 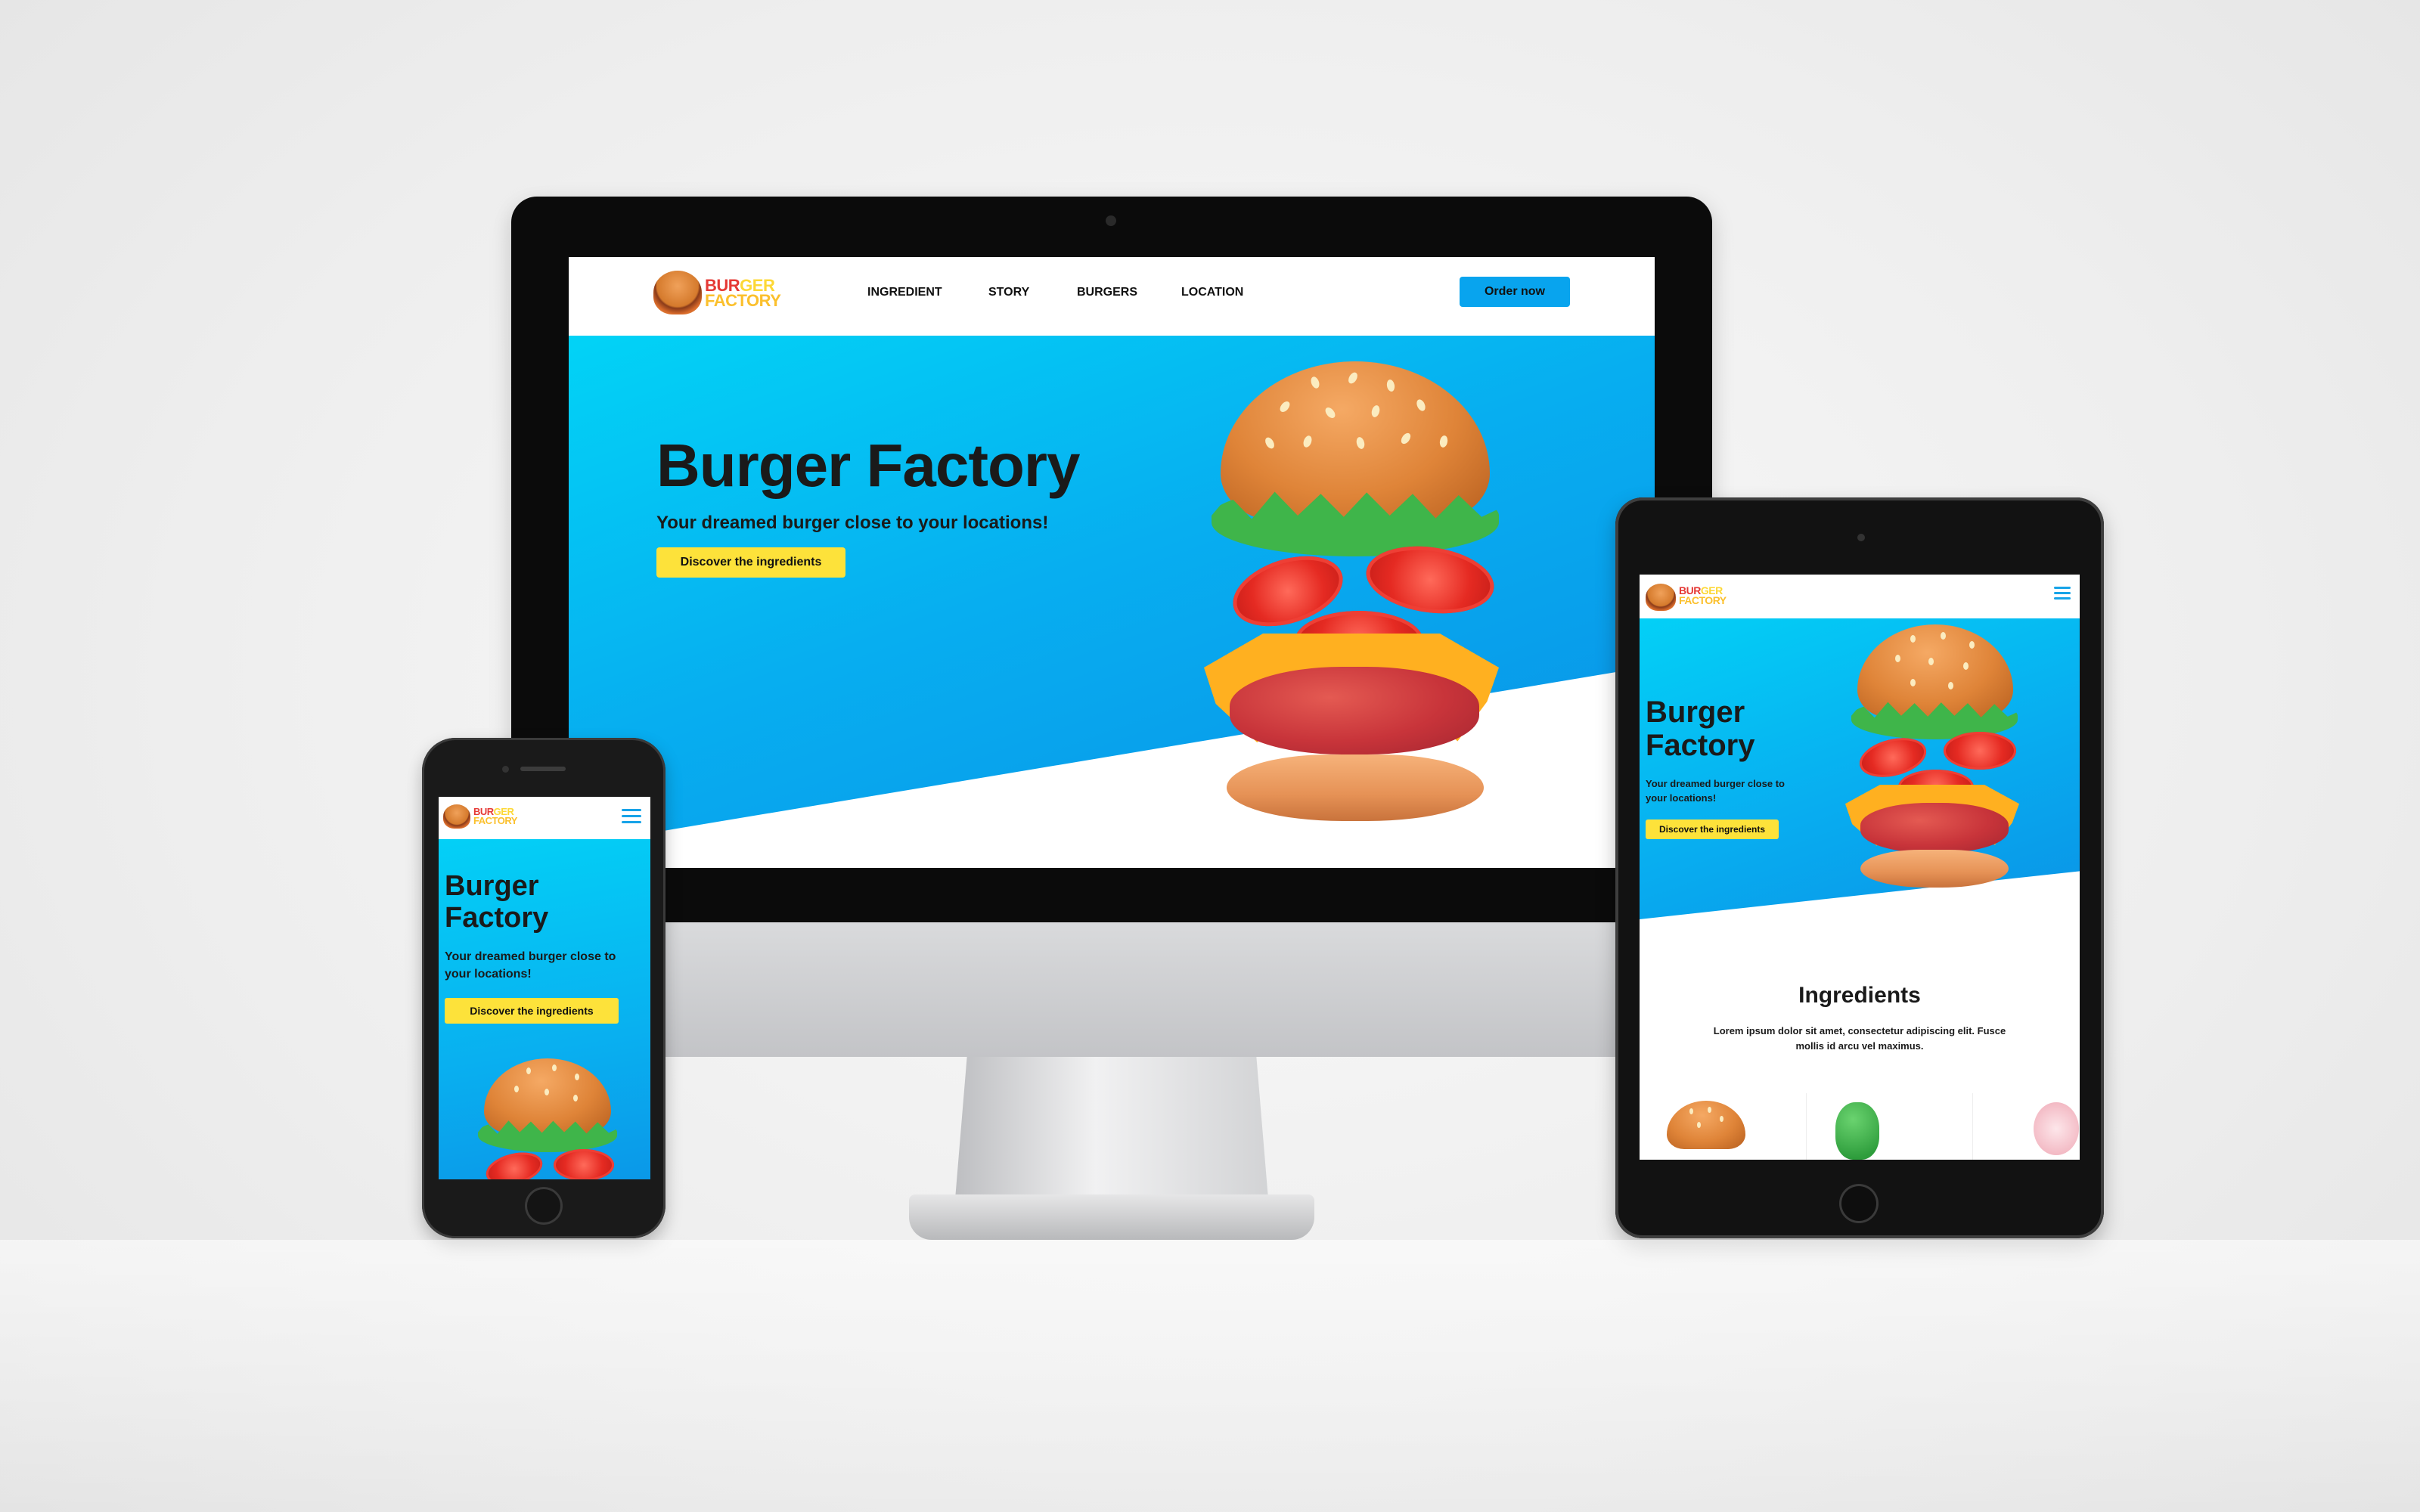 What do you see at coordinates (1111, 1217) in the screenshot?
I see `monitor-stand-foot` at bounding box center [1111, 1217].